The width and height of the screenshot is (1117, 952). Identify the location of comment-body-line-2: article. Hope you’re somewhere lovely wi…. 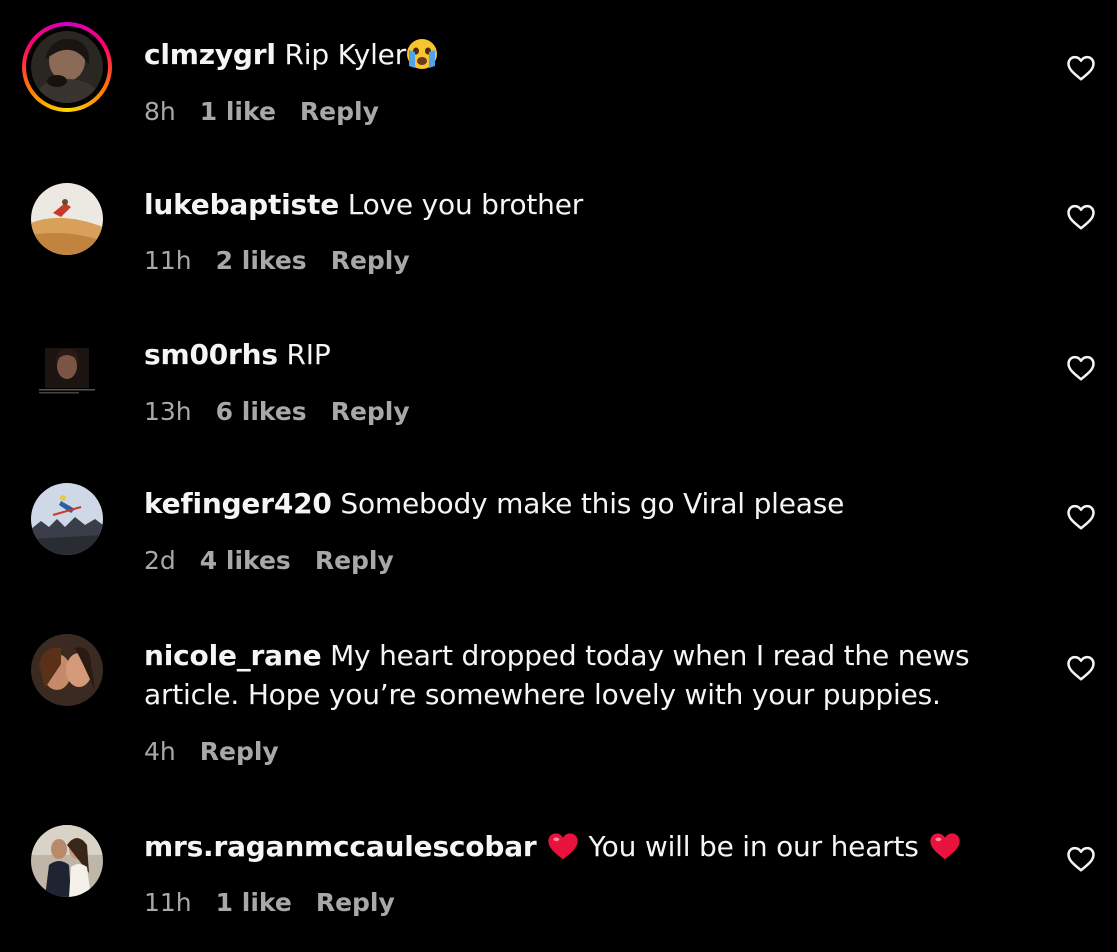
(542, 694).